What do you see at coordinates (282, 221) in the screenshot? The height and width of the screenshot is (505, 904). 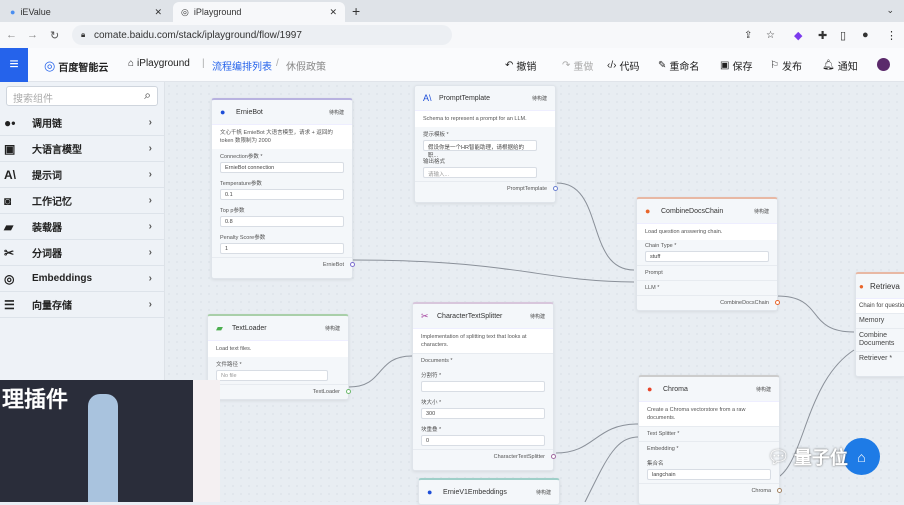 I see `top-p-input: 0.8` at bounding box center [282, 221].